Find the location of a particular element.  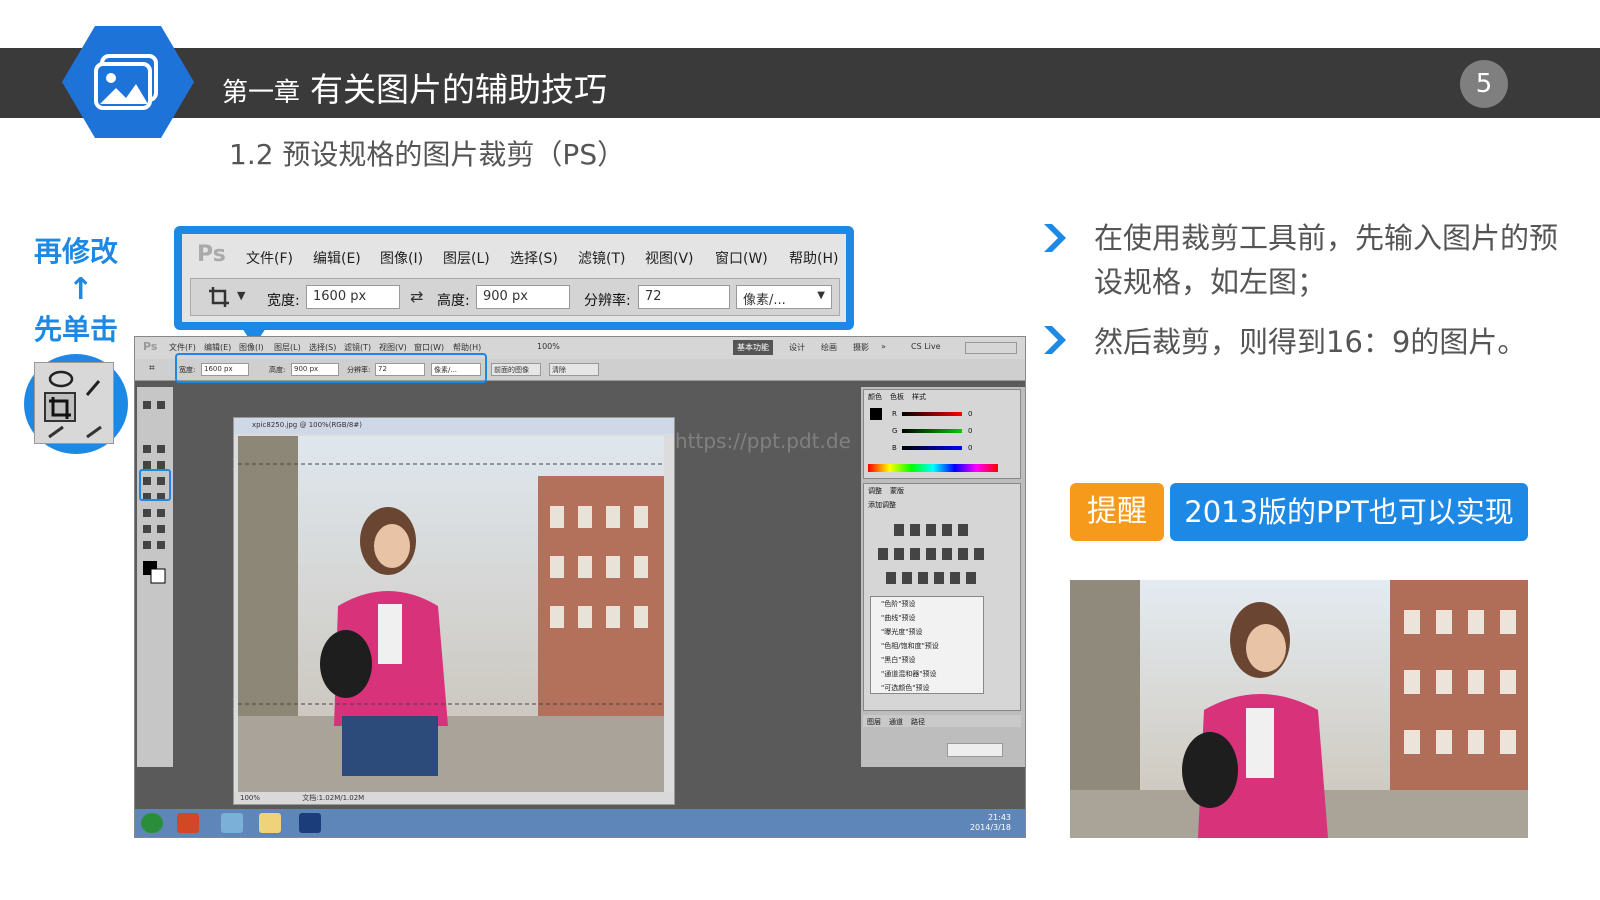

callout-modify-label: 再修改 is located at coordinates (76, 251).